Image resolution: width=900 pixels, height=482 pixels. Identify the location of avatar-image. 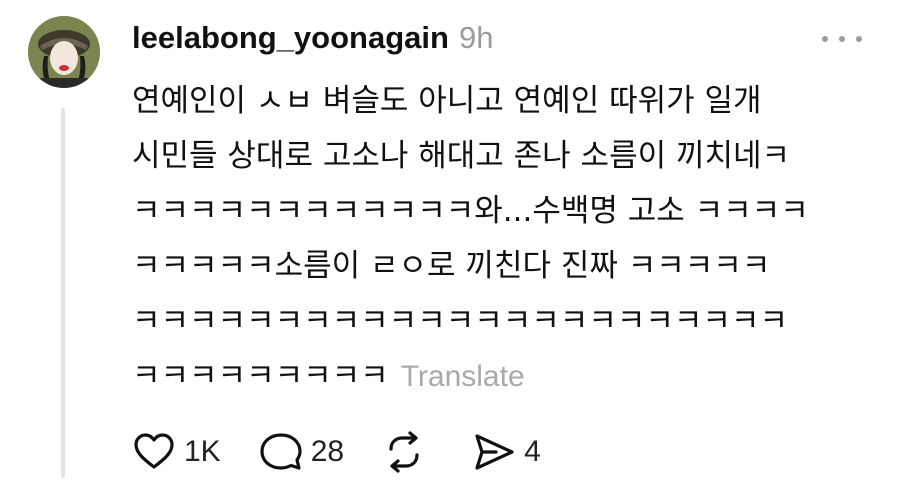
(64, 52).